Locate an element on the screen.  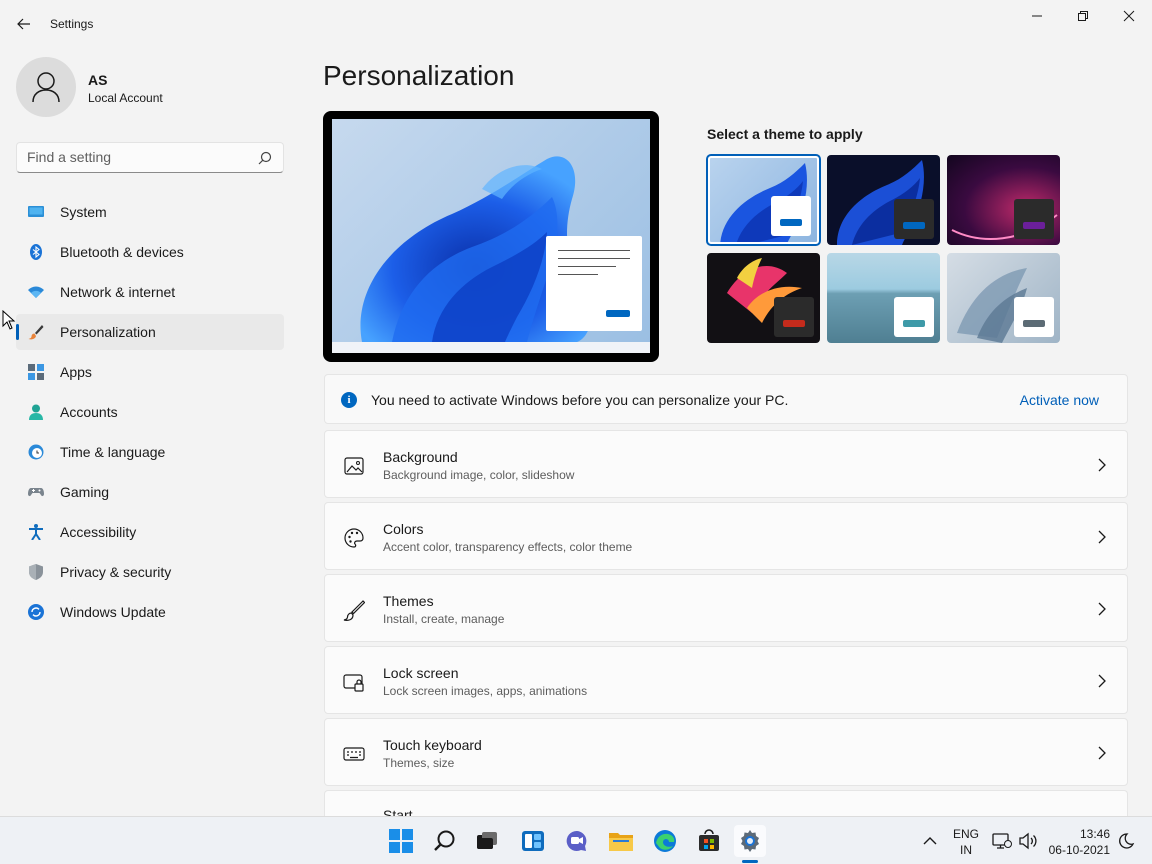
minimize-button is located at coordinates (1037, 16).